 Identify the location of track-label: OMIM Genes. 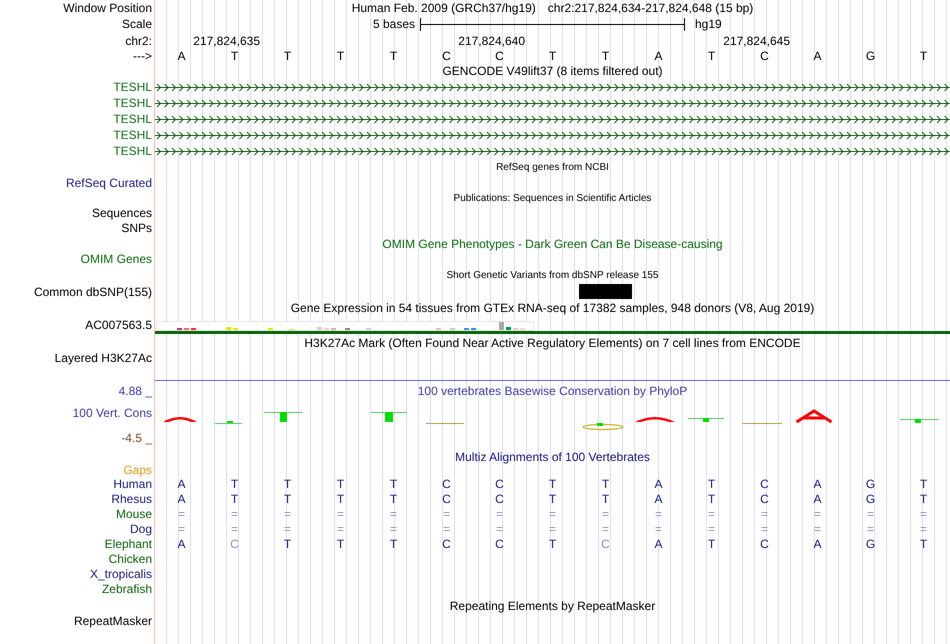
(116, 259).